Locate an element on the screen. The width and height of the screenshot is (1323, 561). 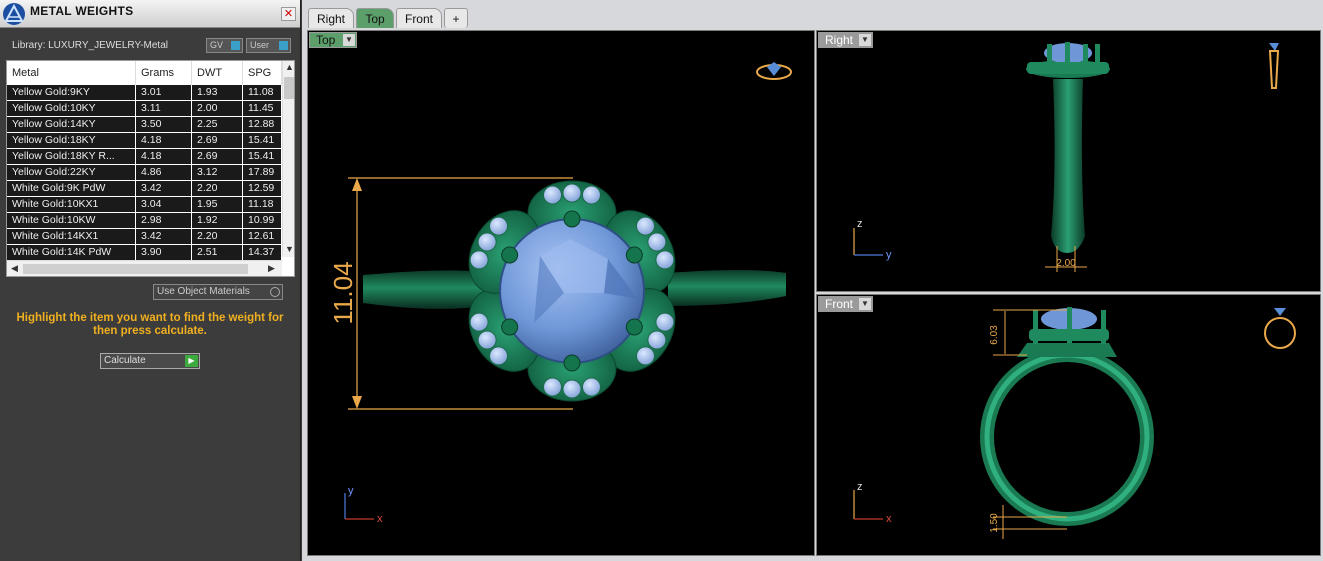
table-row: Yellow Gold:22KY 4.86 3.12 17.89 is located at coordinates (144, 173).